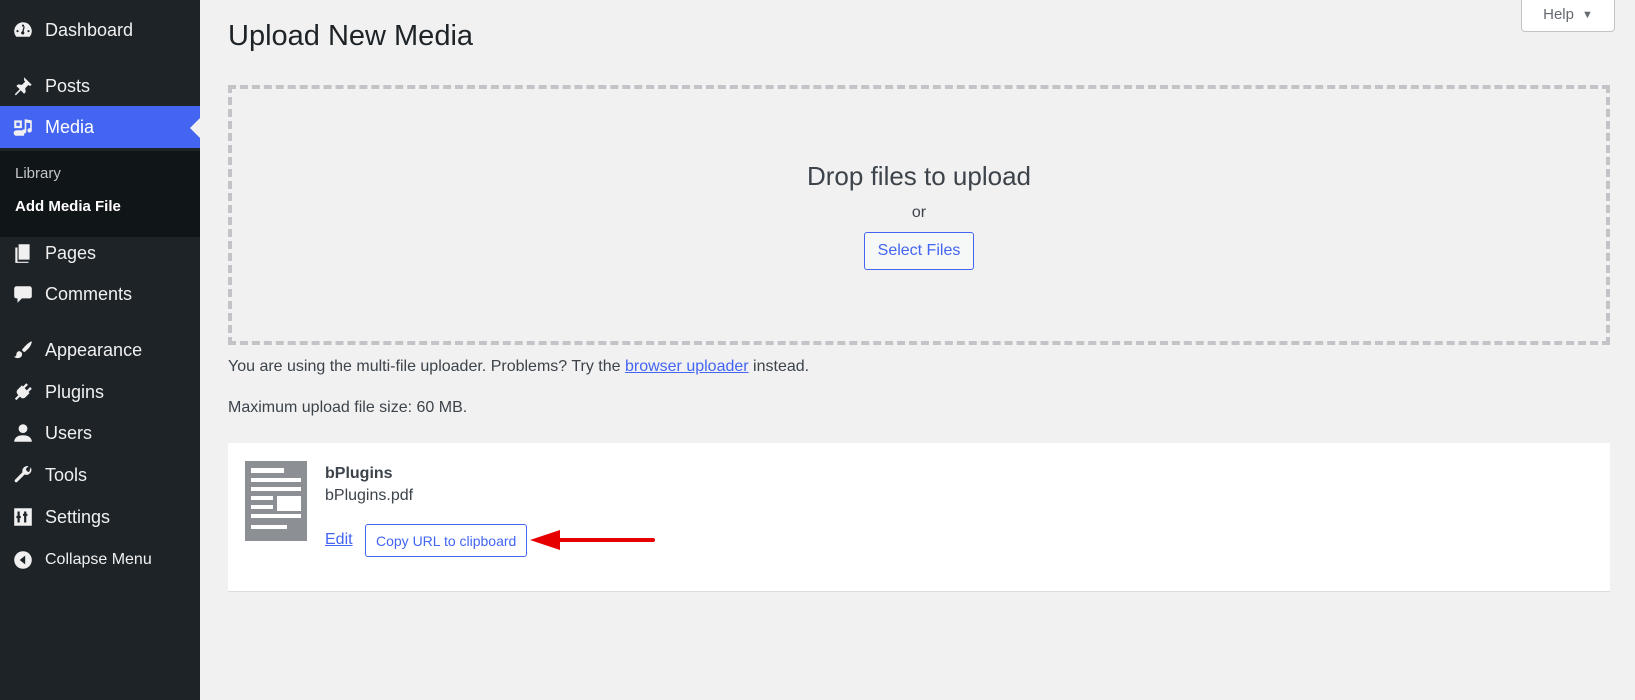  Describe the element at coordinates (89, 293) in the screenshot. I see `sidebar-item-label: Comments` at that location.